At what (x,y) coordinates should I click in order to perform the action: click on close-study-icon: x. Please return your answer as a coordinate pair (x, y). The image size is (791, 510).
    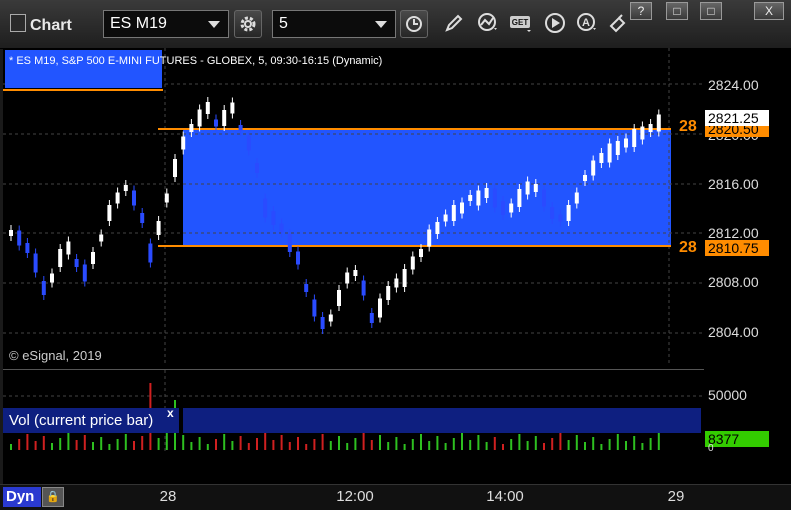
    Looking at the image, I should click on (170, 413).